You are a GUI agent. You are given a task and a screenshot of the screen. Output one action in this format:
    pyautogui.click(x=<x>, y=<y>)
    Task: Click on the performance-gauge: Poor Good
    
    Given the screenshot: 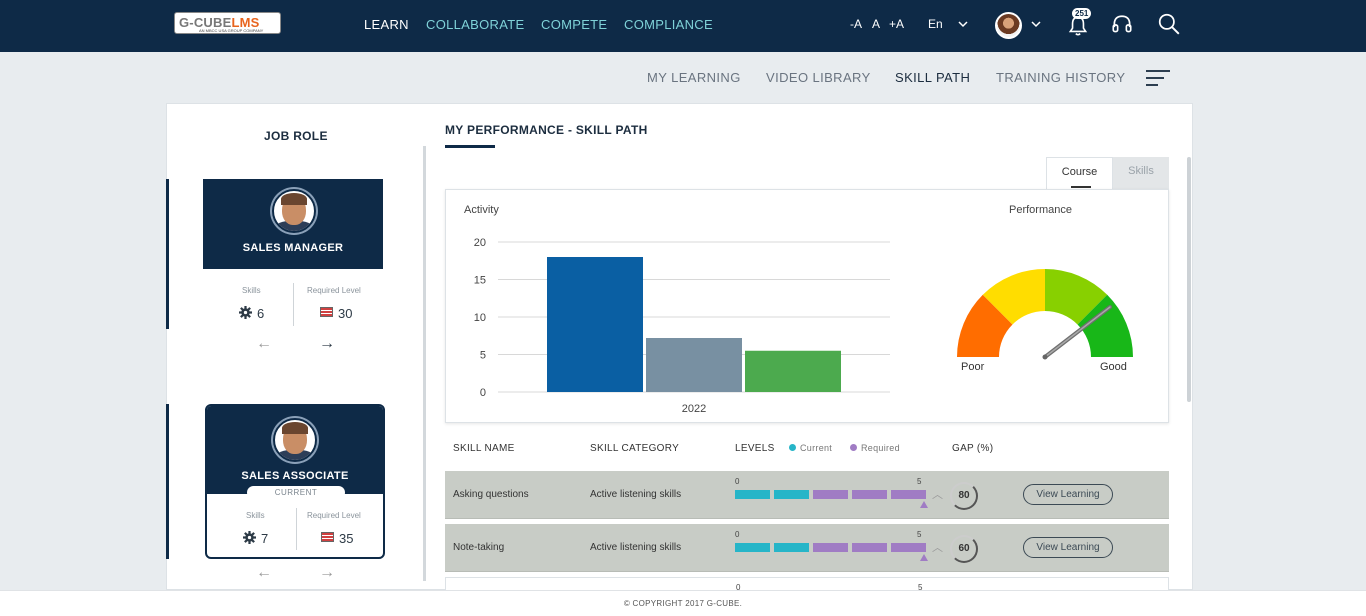 What is the action you would take?
    pyautogui.click(x=1045, y=321)
    